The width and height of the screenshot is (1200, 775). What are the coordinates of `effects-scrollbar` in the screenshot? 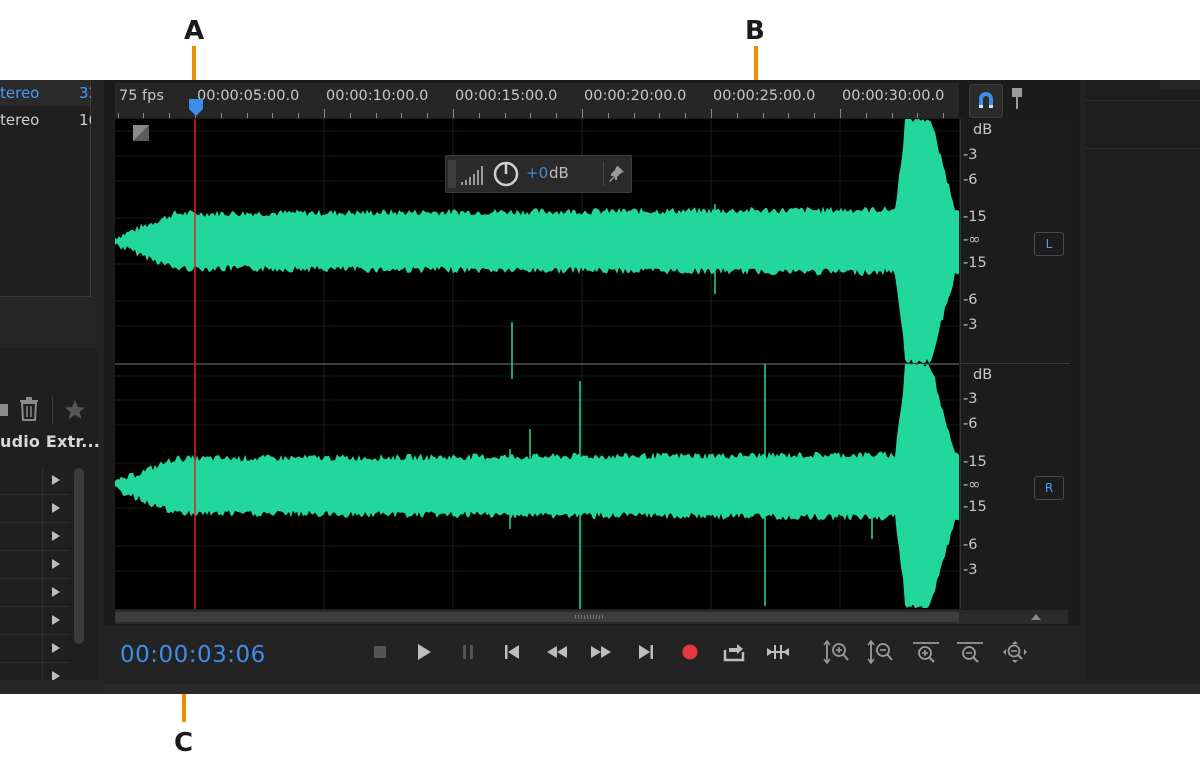 It's located at (79, 556).